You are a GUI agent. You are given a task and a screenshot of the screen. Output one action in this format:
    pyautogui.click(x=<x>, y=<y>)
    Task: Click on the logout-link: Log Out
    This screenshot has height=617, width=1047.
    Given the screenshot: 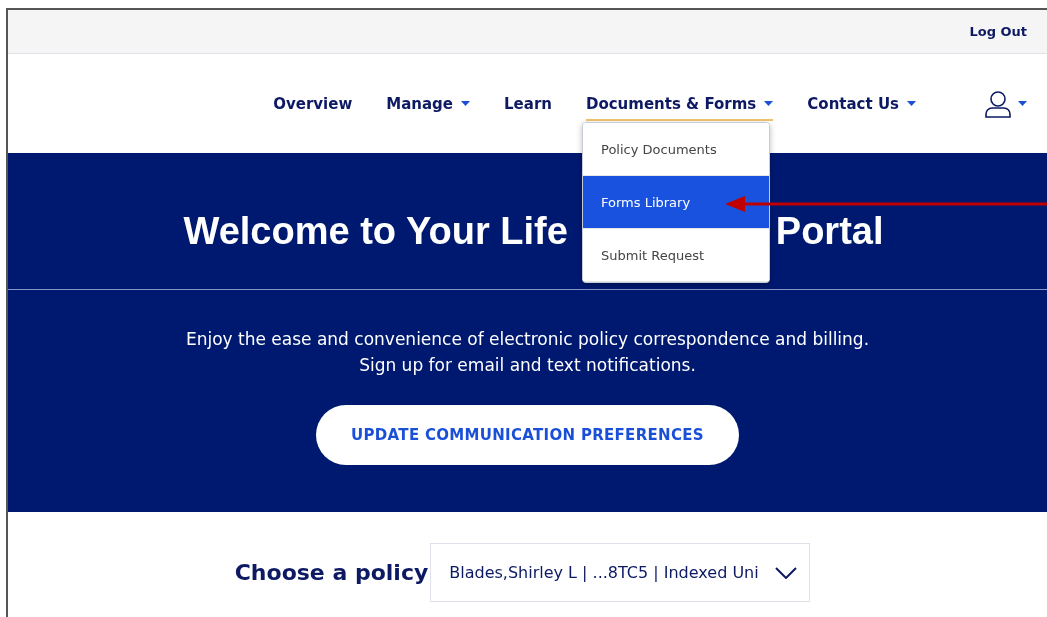 What is the action you would take?
    pyautogui.click(x=998, y=31)
    